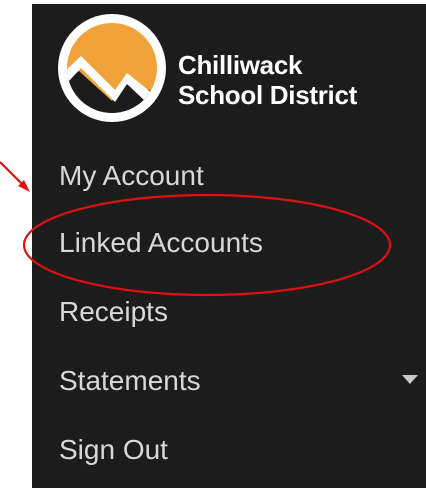 This screenshot has width=426, height=488. What do you see at coordinates (131, 175) in the screenshot?
I see `nav-item-label: My Account` at bounding box center [131, 175].